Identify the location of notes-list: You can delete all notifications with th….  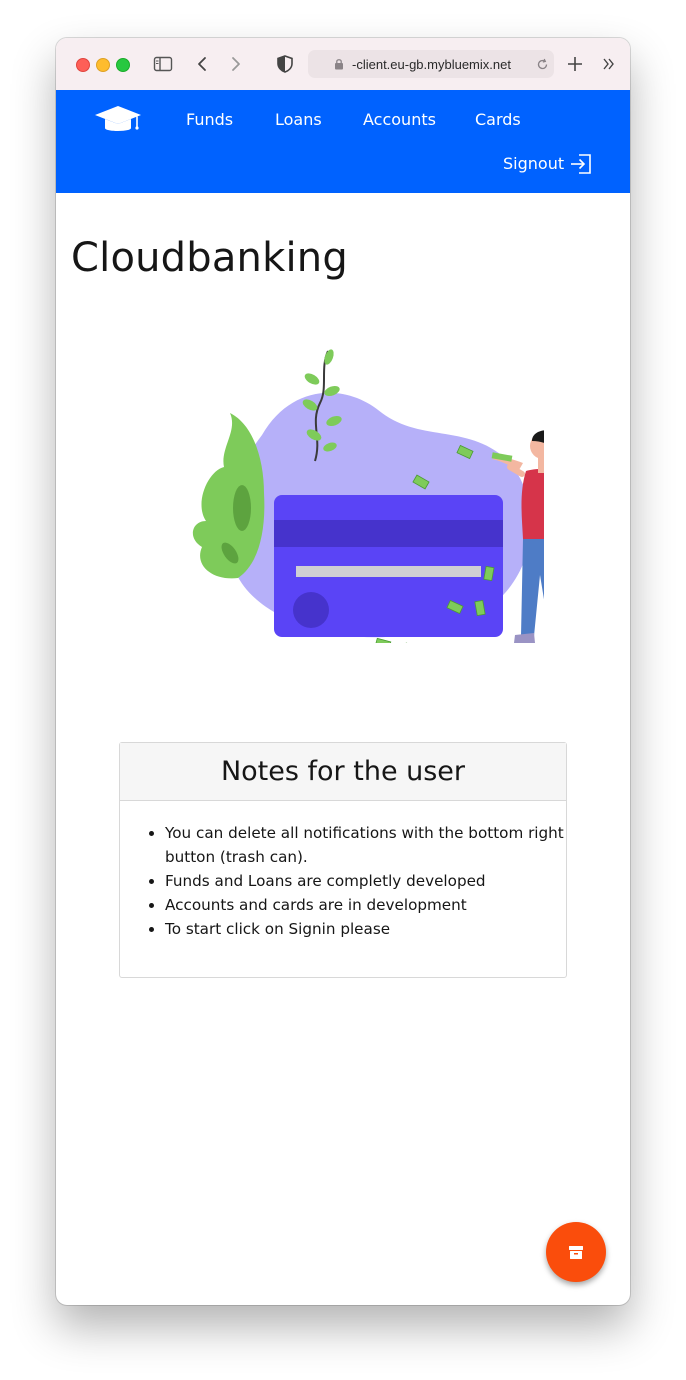
(343, 871).